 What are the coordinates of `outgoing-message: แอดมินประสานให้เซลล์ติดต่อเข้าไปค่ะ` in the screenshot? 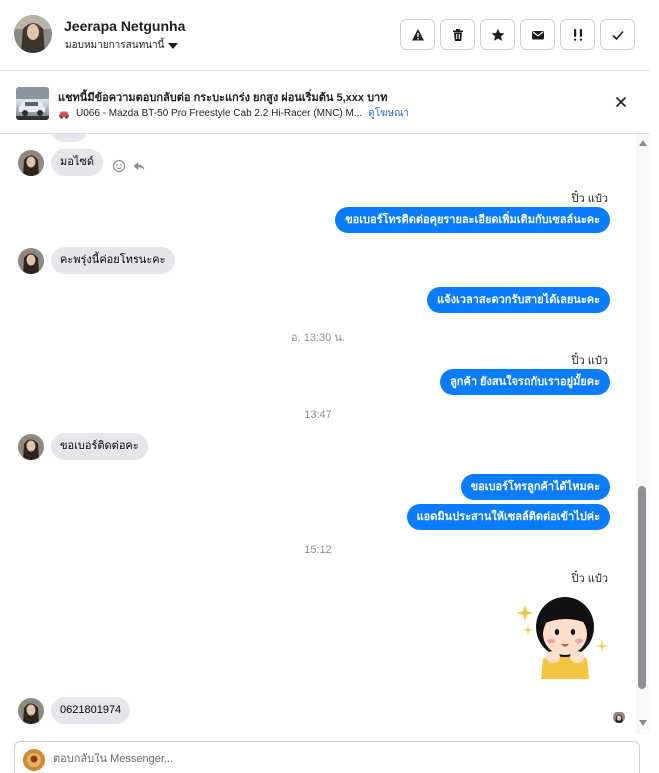 It's located at (508, 517).